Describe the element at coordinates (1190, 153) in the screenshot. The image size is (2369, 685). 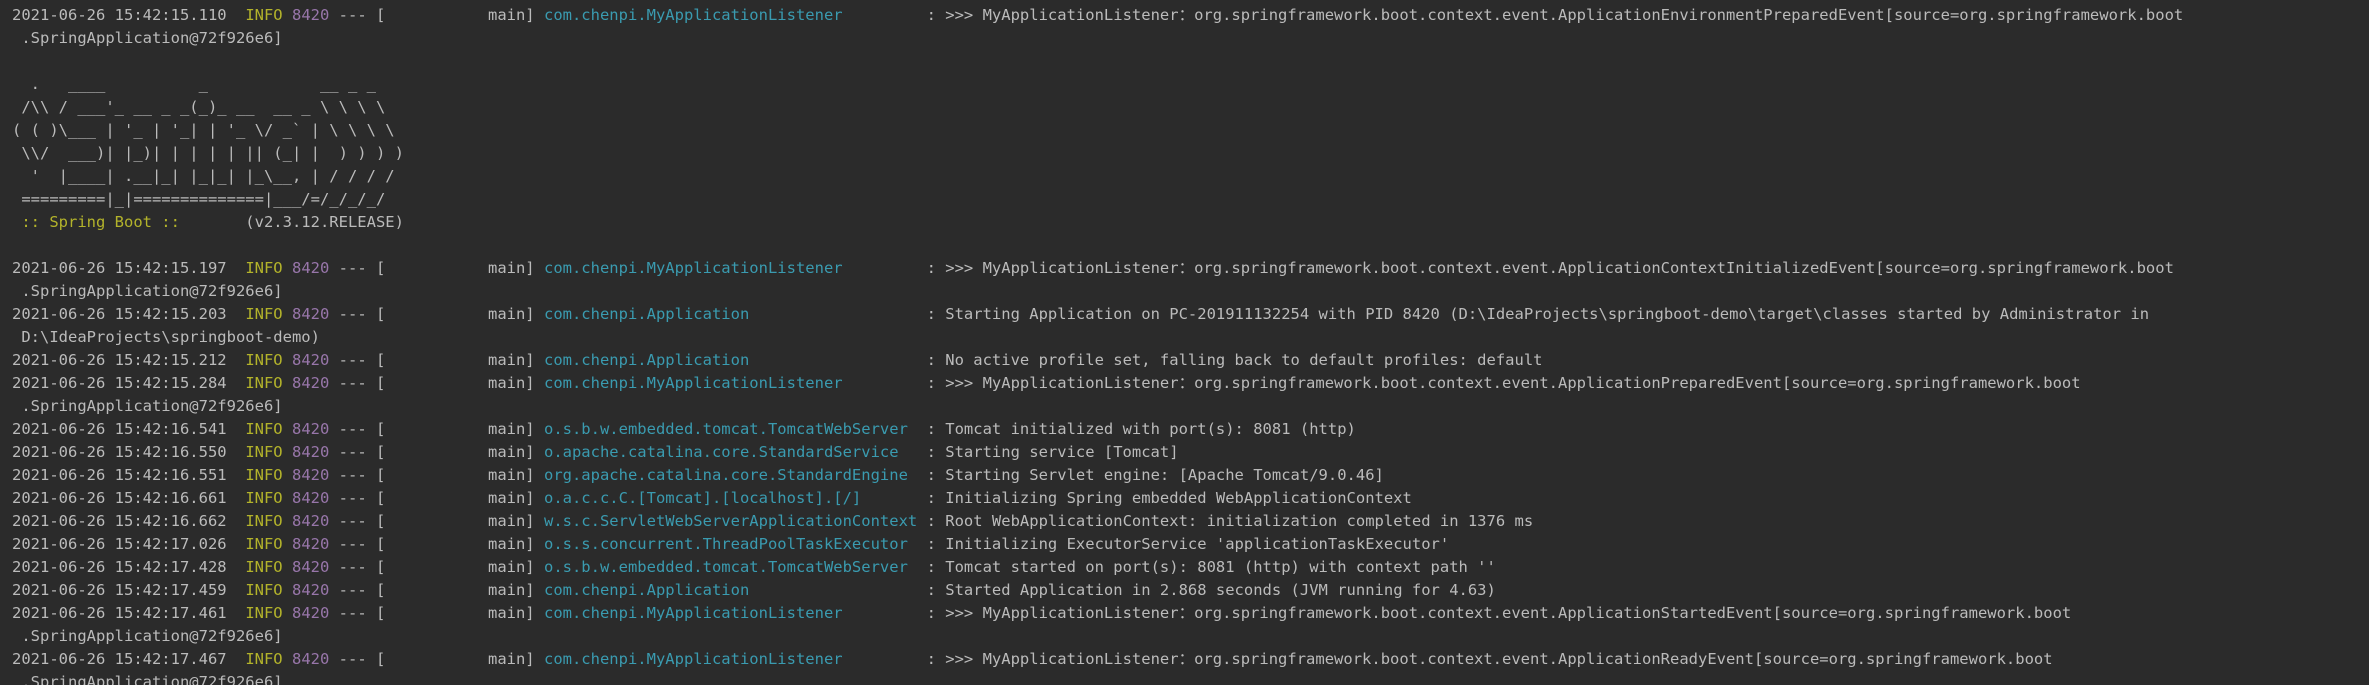
I see `spring-banner-line: \\/ ___)| |_)| | | | | || (_| | ) ) ) )` at that location.